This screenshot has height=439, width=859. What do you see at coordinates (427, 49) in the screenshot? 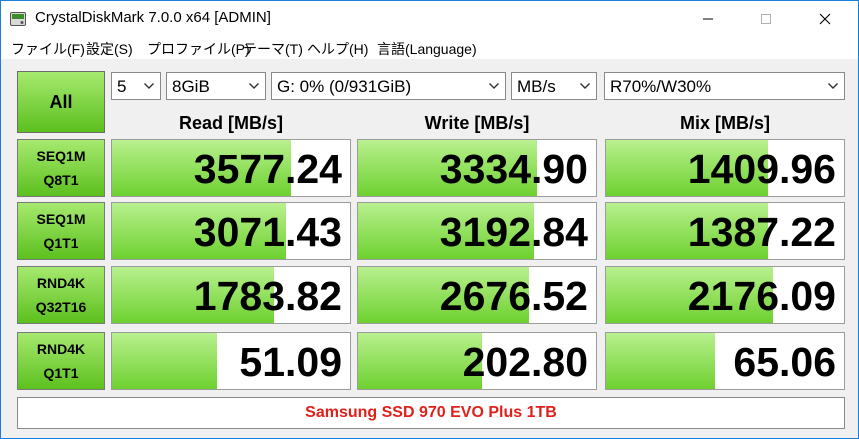
I see `menu-language: 言語(Language)` at bounding box center [427, 49].